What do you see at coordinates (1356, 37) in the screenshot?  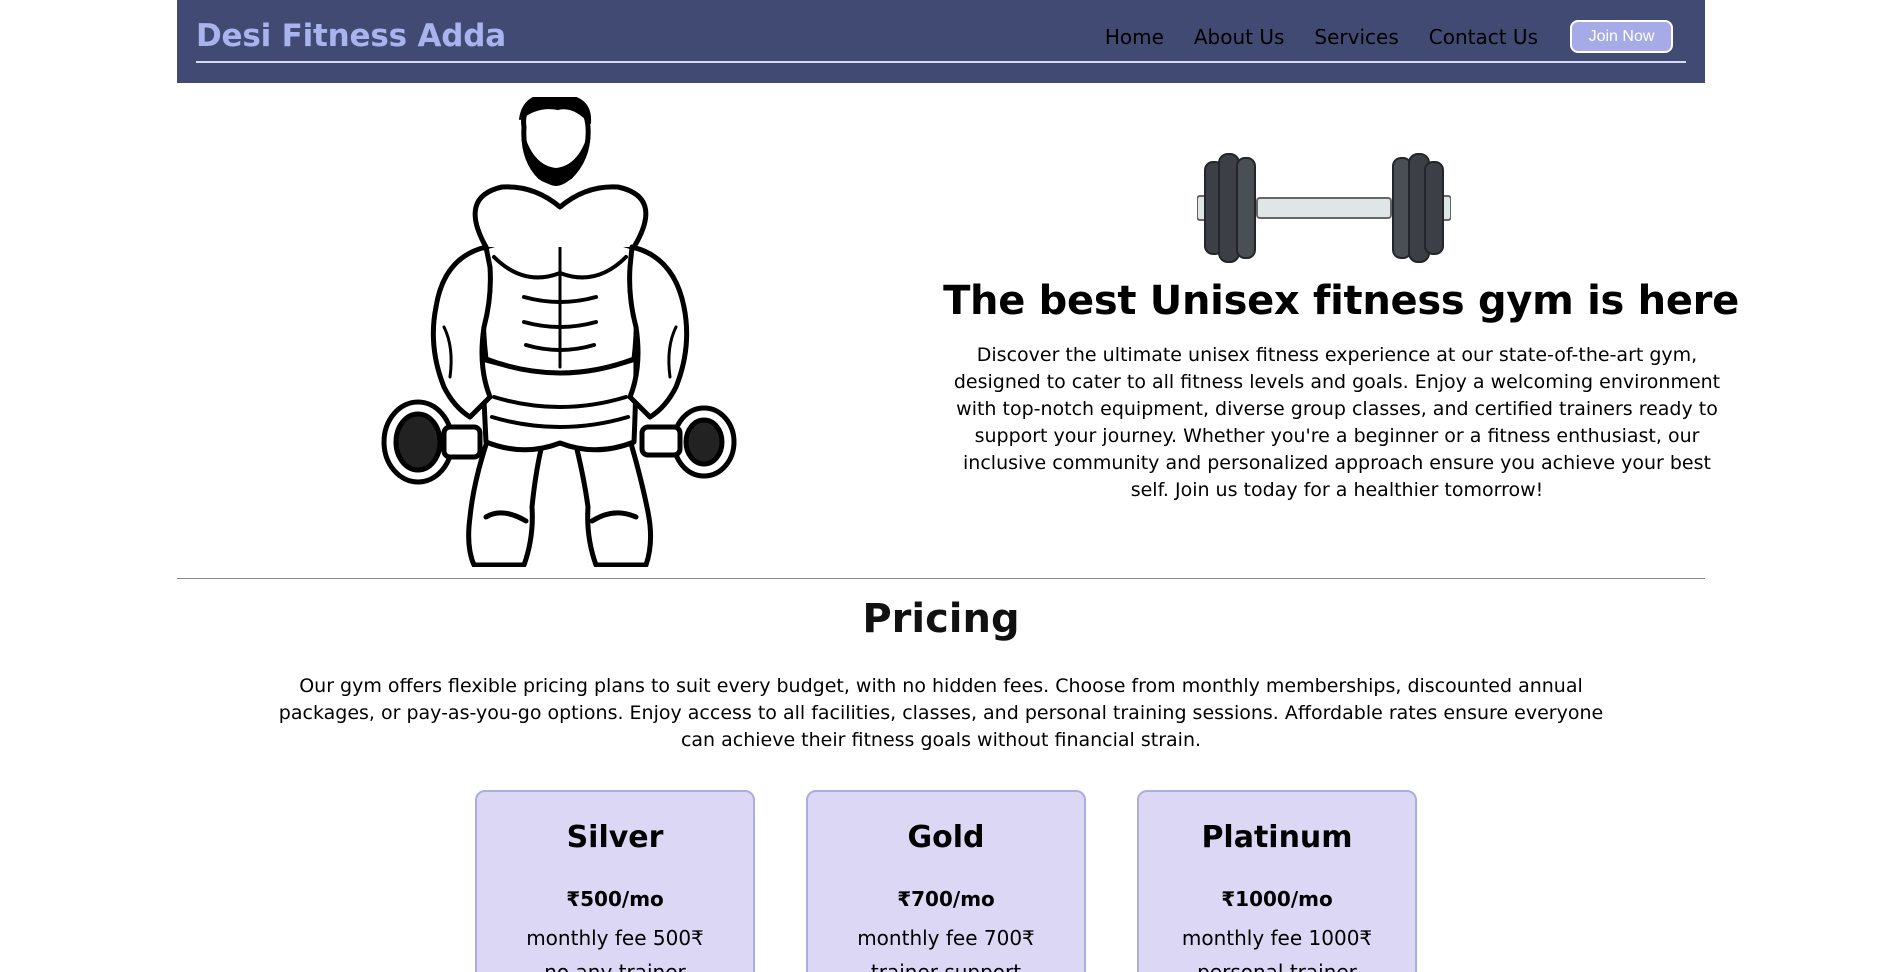 I see `nav-link-services: Services` at bounding box center [1356, 37].